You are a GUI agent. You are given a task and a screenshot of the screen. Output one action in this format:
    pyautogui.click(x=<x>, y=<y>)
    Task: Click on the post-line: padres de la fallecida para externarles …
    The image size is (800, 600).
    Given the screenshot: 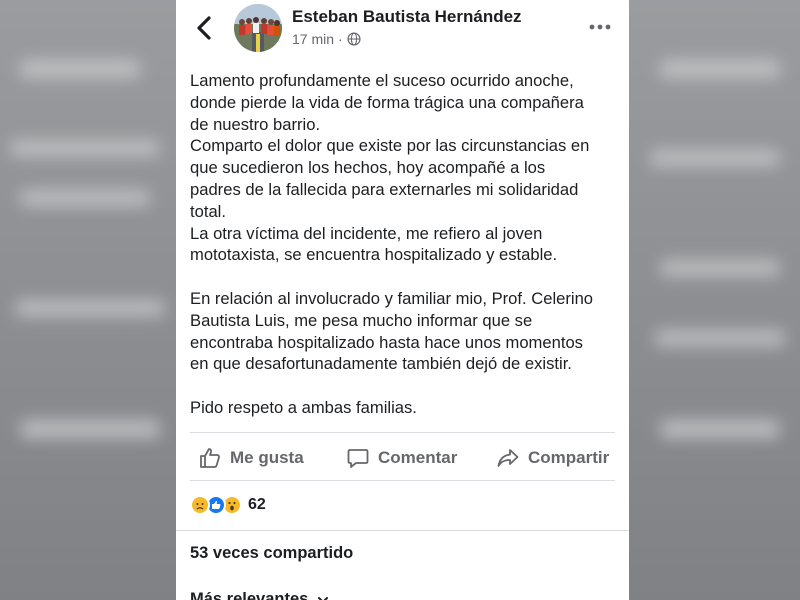 What is the action you would take?
    pyautogui.click(x=384, y=189)
    